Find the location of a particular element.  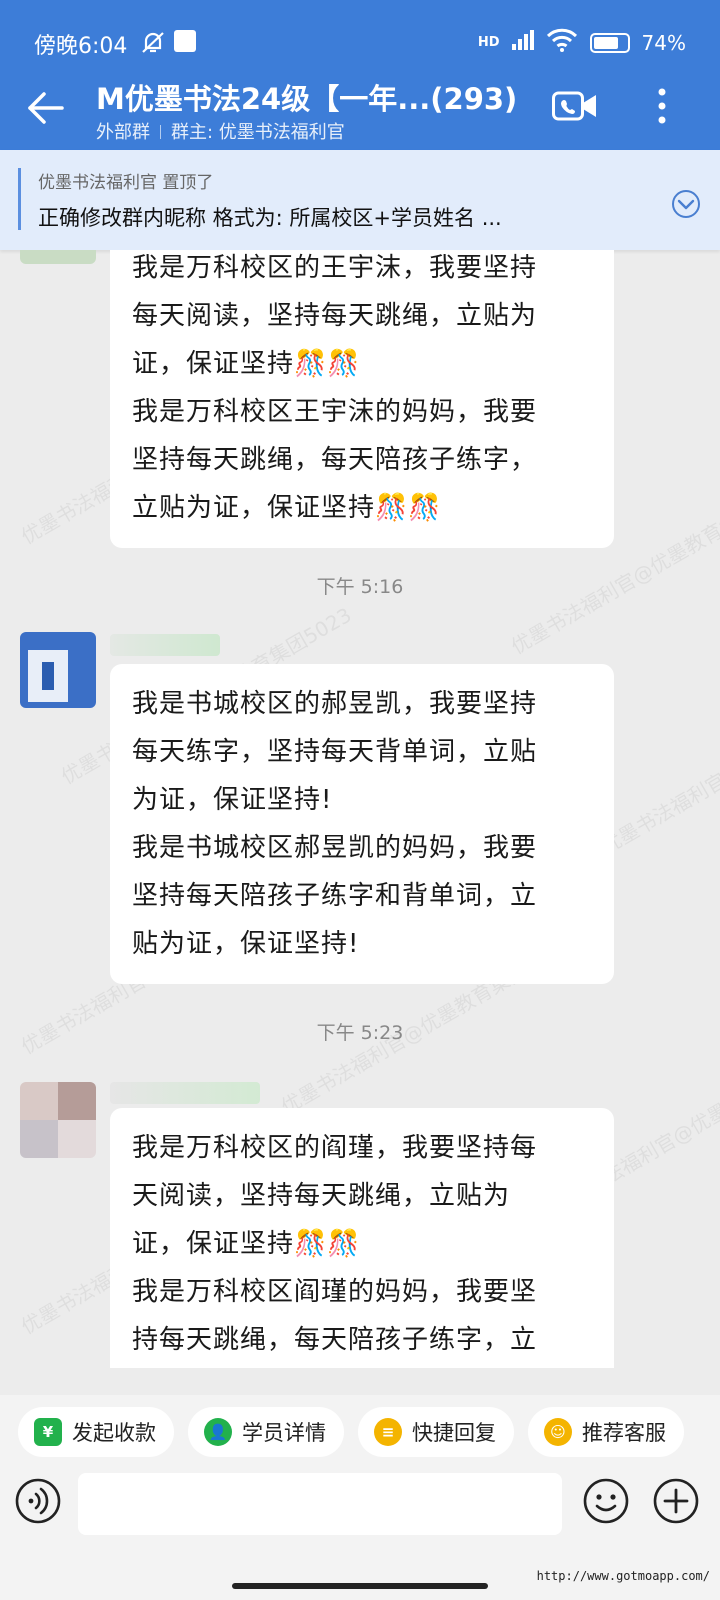

message-line: 我是万科校区王宇沫的妈妈，我要 is located at coordinates (335, 412).